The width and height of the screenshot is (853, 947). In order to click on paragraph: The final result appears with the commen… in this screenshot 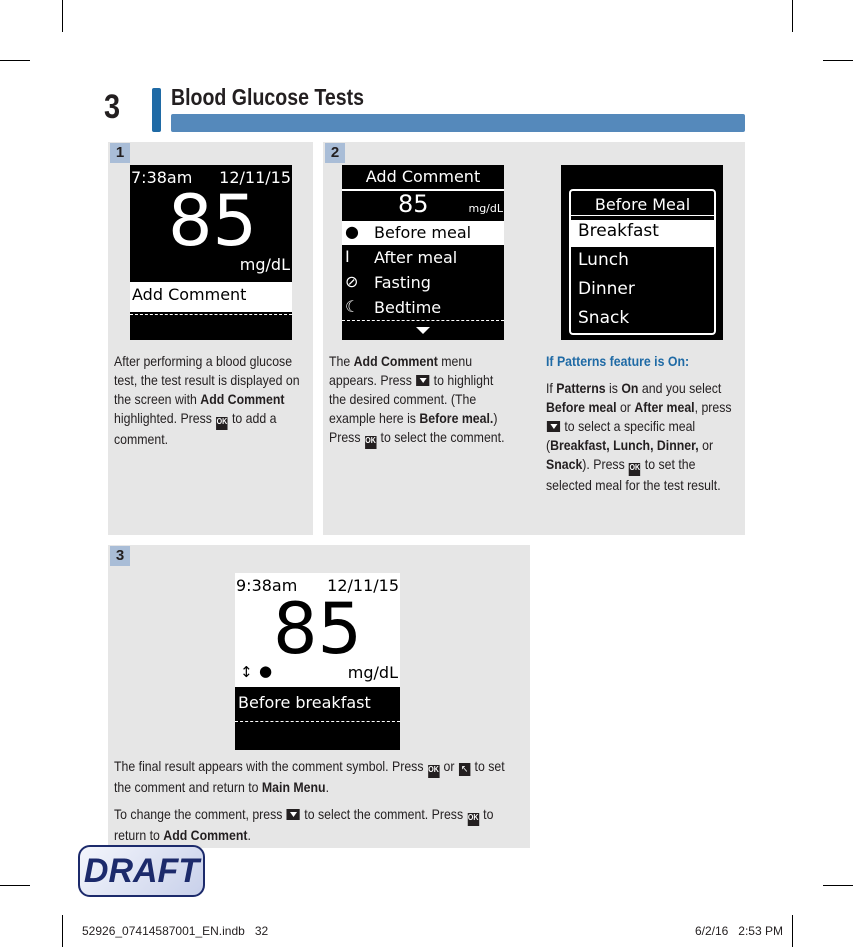, I will do `click(316, 777)`.